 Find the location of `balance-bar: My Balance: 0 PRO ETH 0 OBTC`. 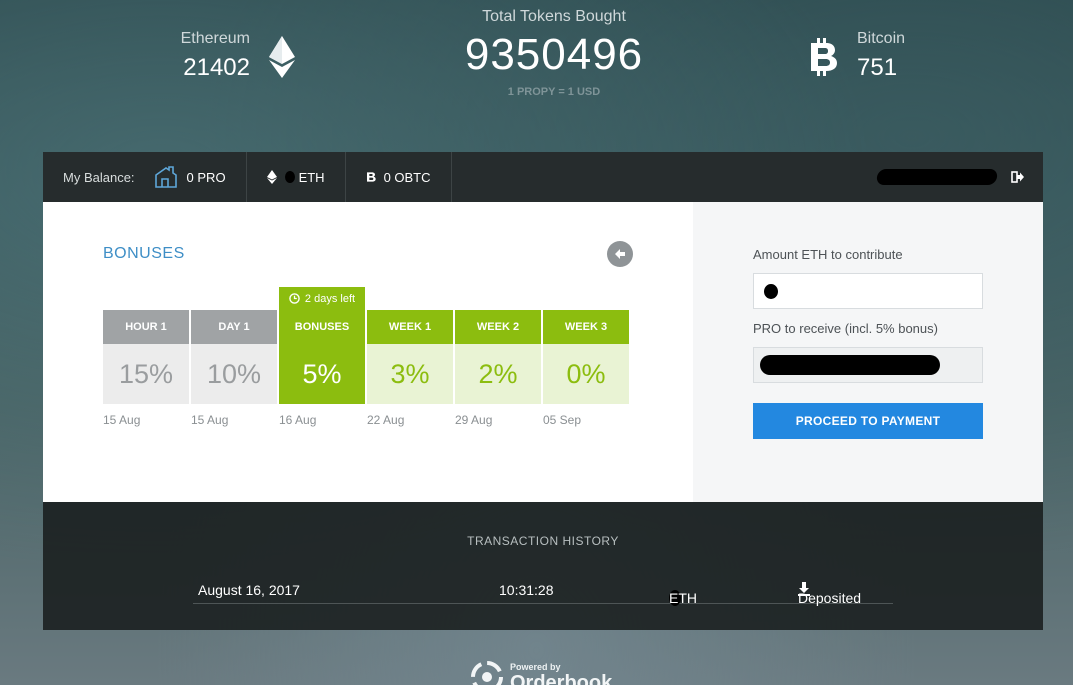

balance-bar: My Balance: 0 PRO ETH 0 OBTC is located at coordinates (543, 177).